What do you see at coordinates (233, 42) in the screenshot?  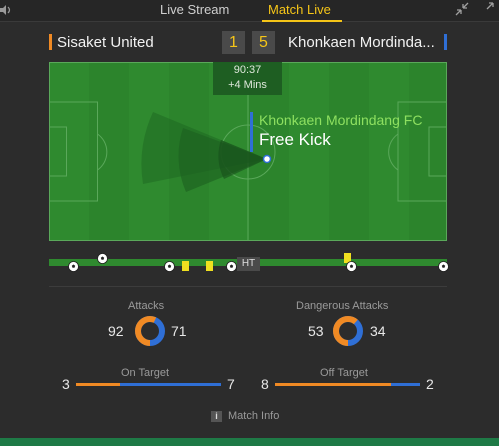 I see `home-score: 1` at bounding box center [233, 42].